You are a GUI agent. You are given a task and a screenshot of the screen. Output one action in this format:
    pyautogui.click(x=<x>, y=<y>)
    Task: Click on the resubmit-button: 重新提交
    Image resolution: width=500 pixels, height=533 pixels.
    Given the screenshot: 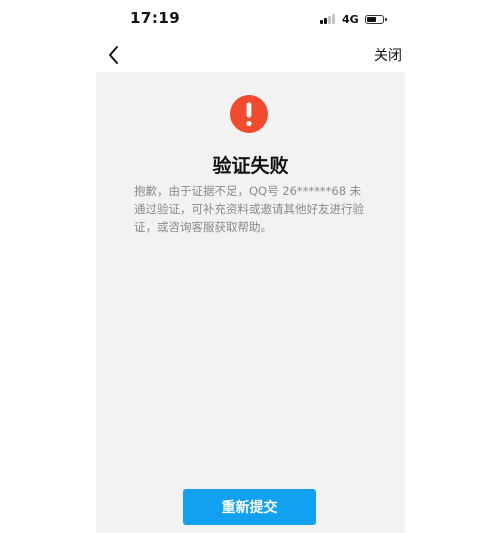 What is the action you would take?
    pyautogui.click(x=249, y=507)
    